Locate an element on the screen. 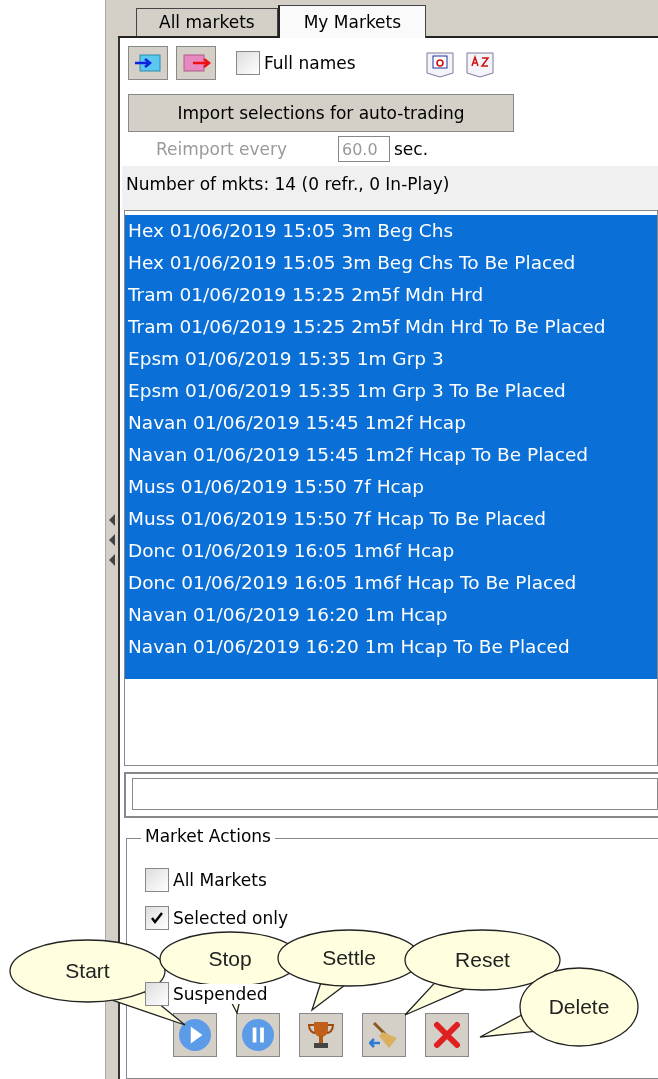 The image size is (658, 1079). tooltip-label: Settle is located at coordinates (349, 958).